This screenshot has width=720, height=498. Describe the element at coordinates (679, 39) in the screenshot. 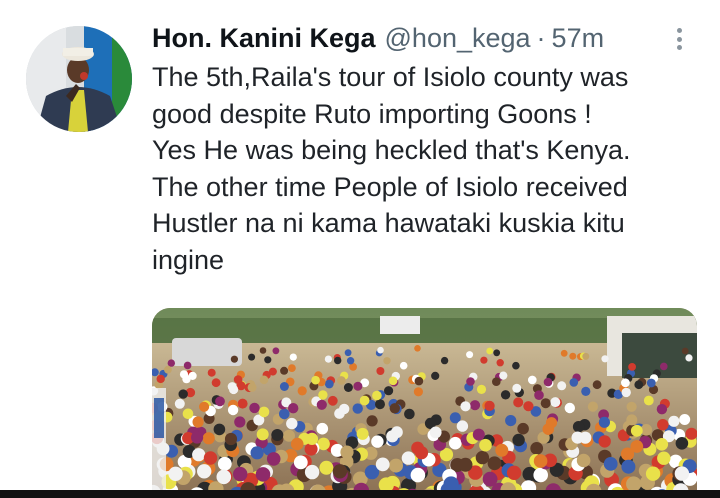

I see `more-vertical-icon` at that location.